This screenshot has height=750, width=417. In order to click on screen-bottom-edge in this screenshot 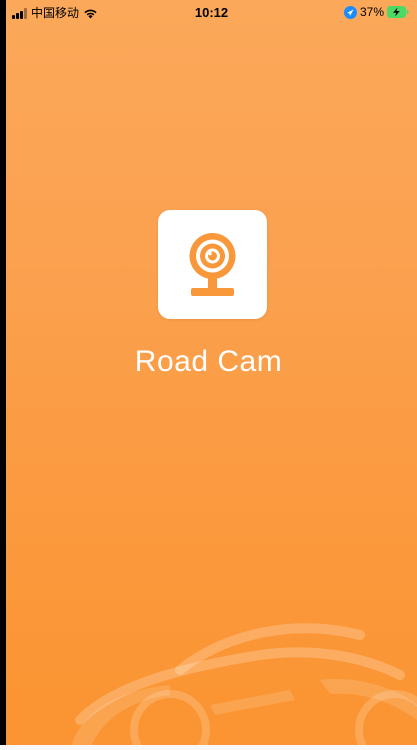, I will do `click(208, 747)`.